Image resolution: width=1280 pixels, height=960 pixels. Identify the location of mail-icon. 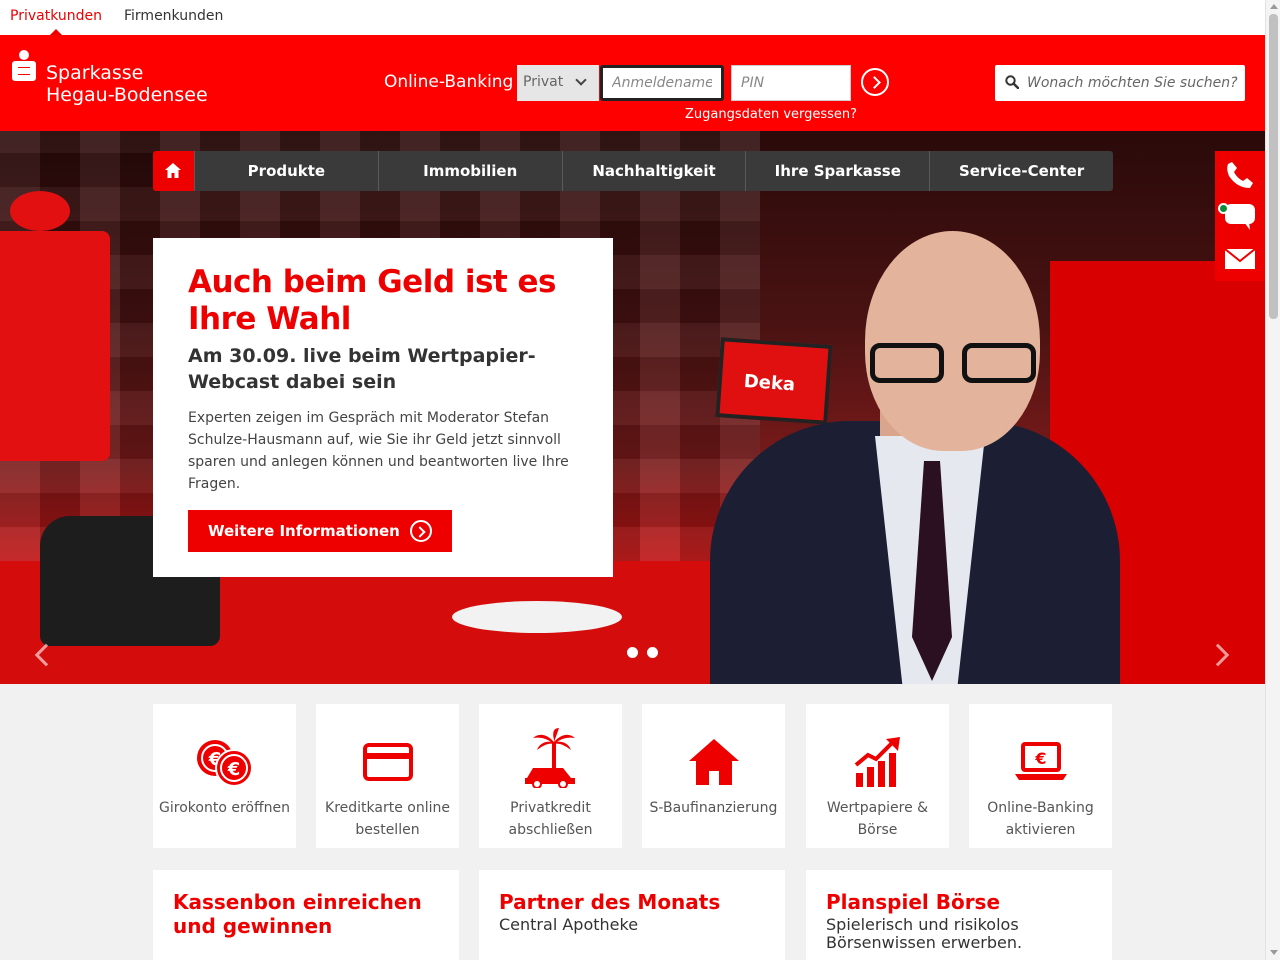
(1240, 258).